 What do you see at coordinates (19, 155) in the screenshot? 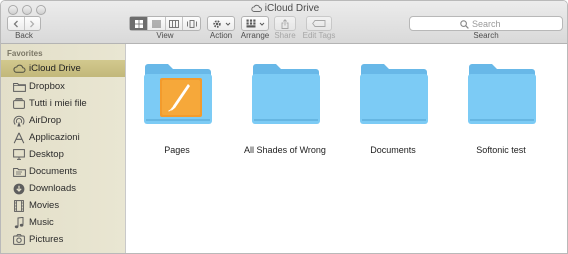
I see `desktop-icon` at bounding box center [19, 155].